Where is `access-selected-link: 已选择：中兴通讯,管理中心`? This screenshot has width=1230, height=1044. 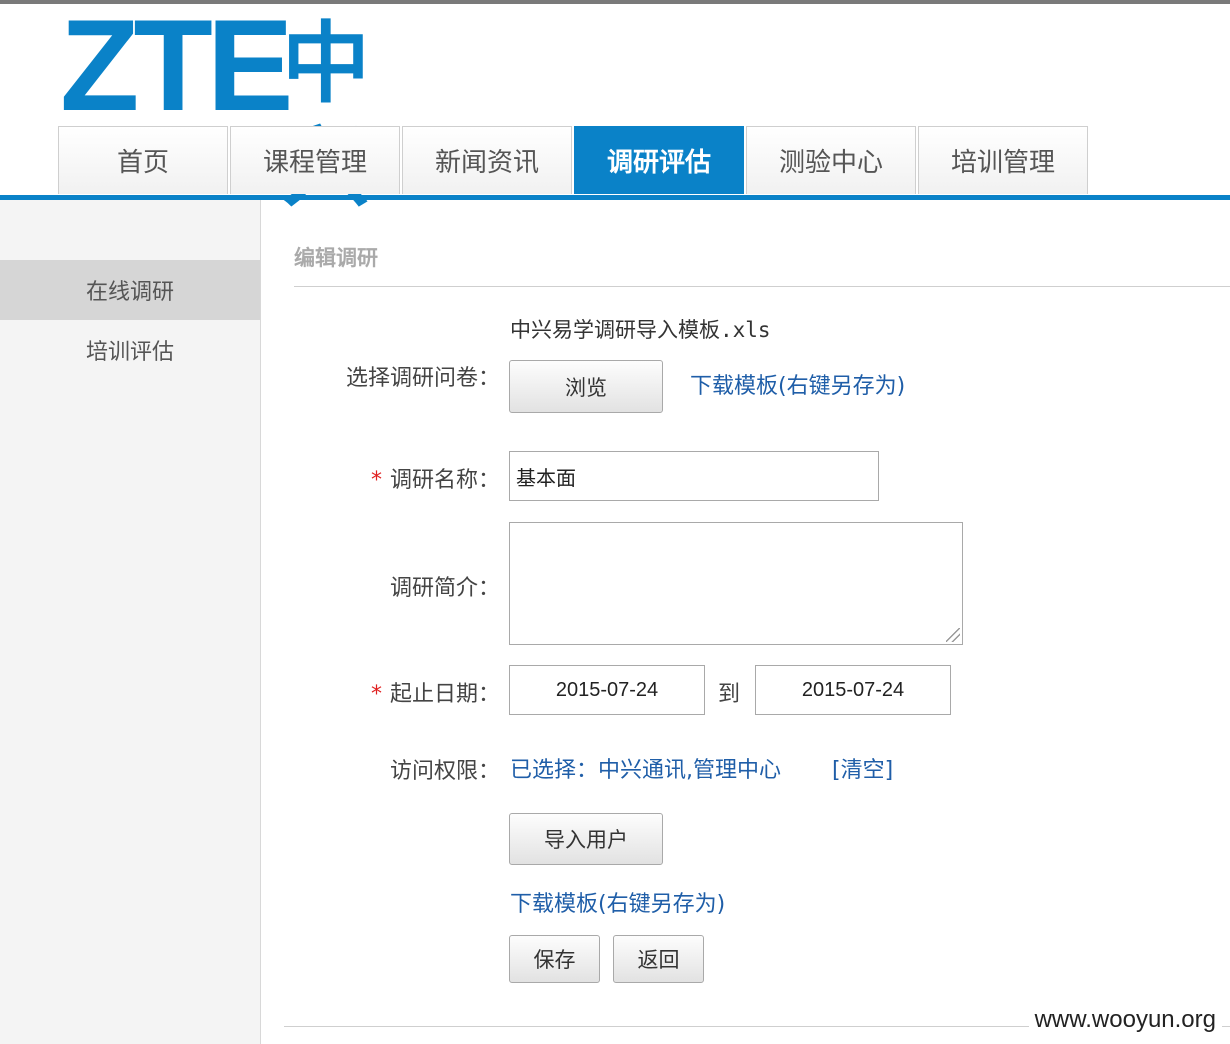 access-selected-link: 已选择：中兴通讯,管理中心 is located at coordinates (645, 768).